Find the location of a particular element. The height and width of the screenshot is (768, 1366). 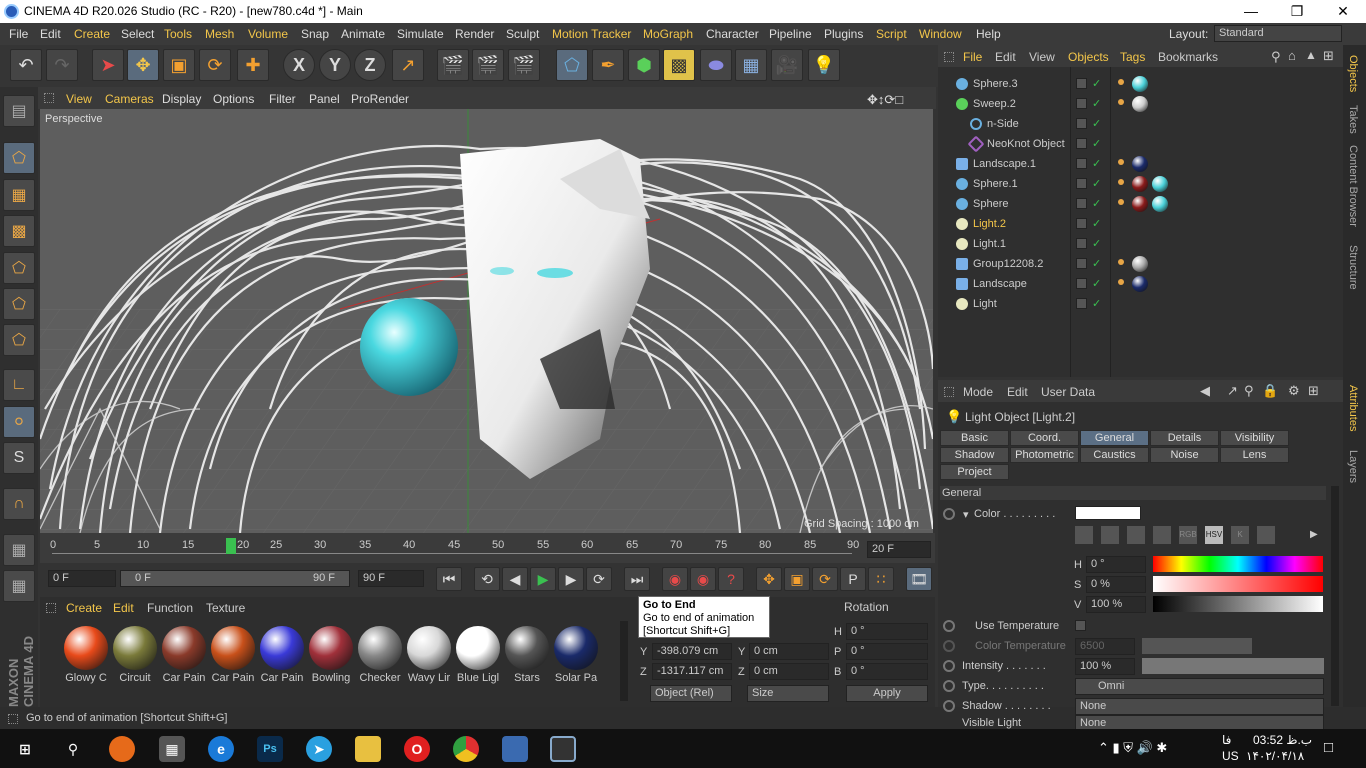

photoshop-icon: Ps is located at coordinates (270, 749).